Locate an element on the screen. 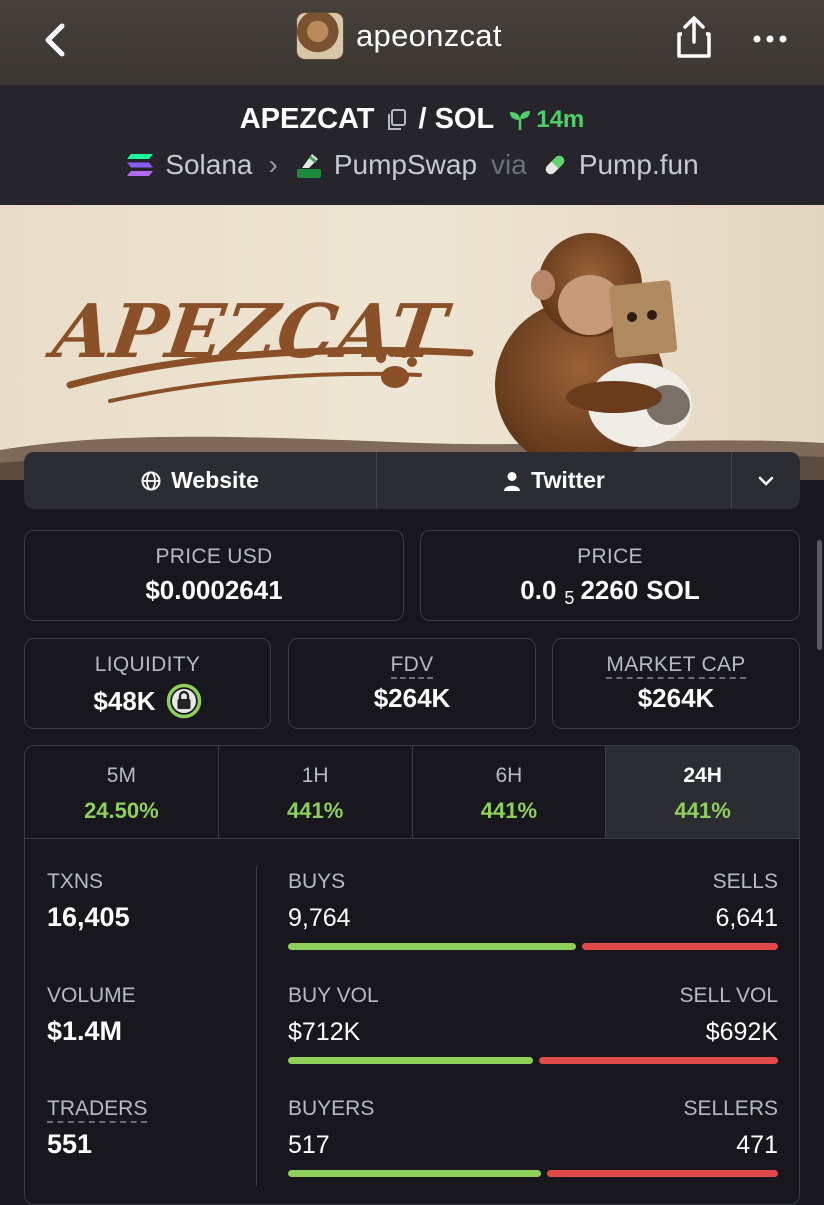  txns-stat: TXNS 16,405 is located at coordinates (147, 901).